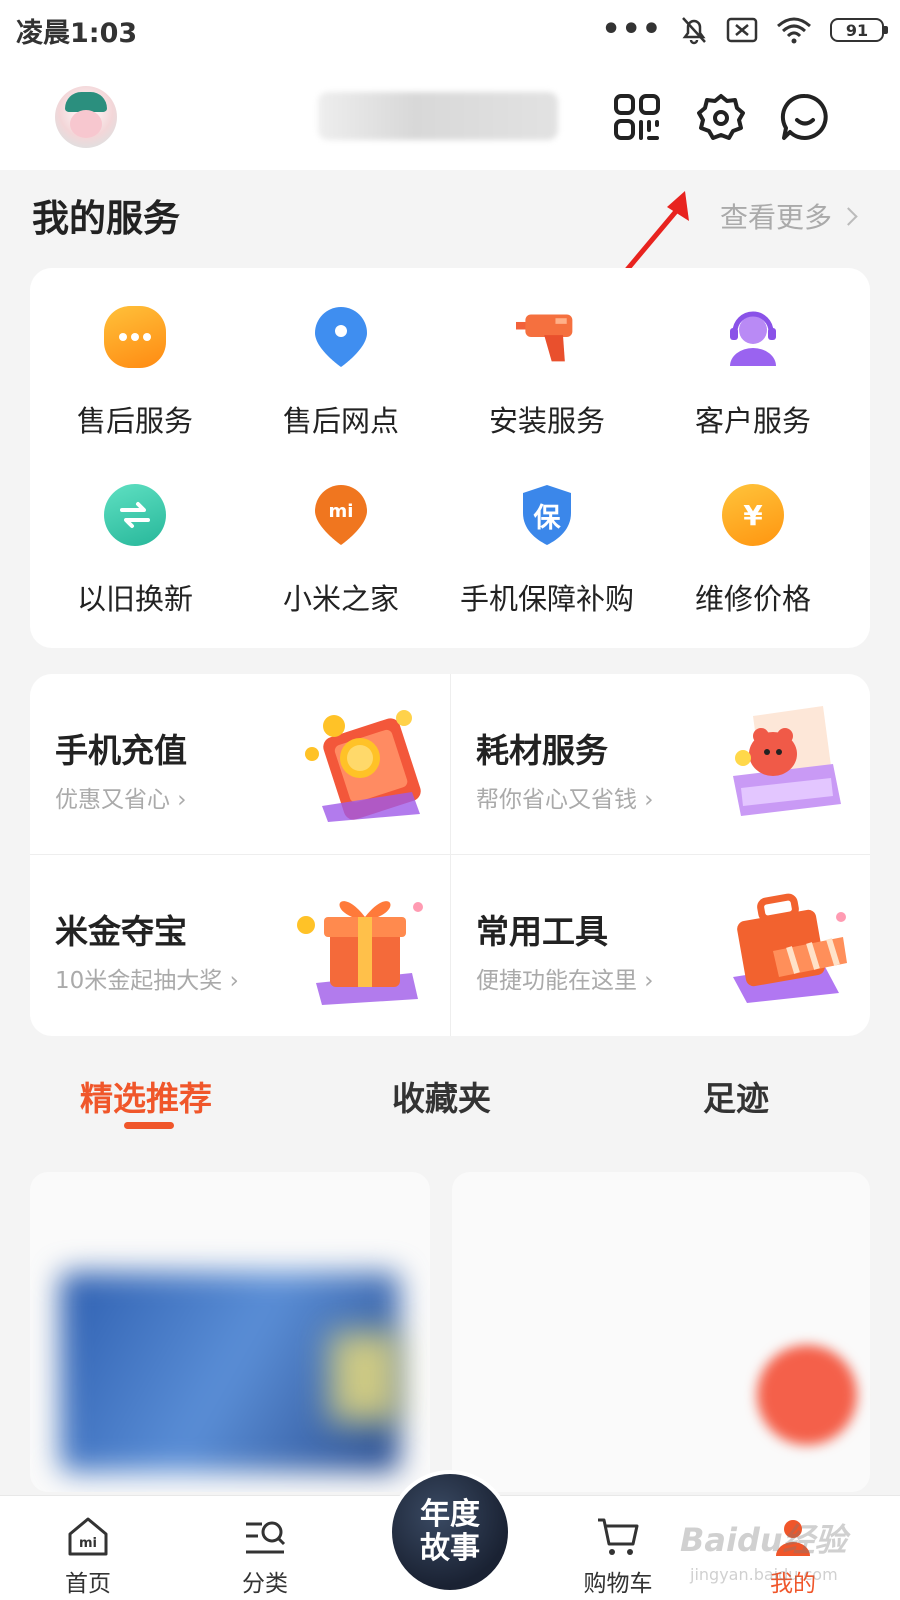 The width and height of the screenshot is (900, 1600). Describe the element at coordinates (736, 1096) in the screenshot. I see `tab-history: 足迹` at that location.